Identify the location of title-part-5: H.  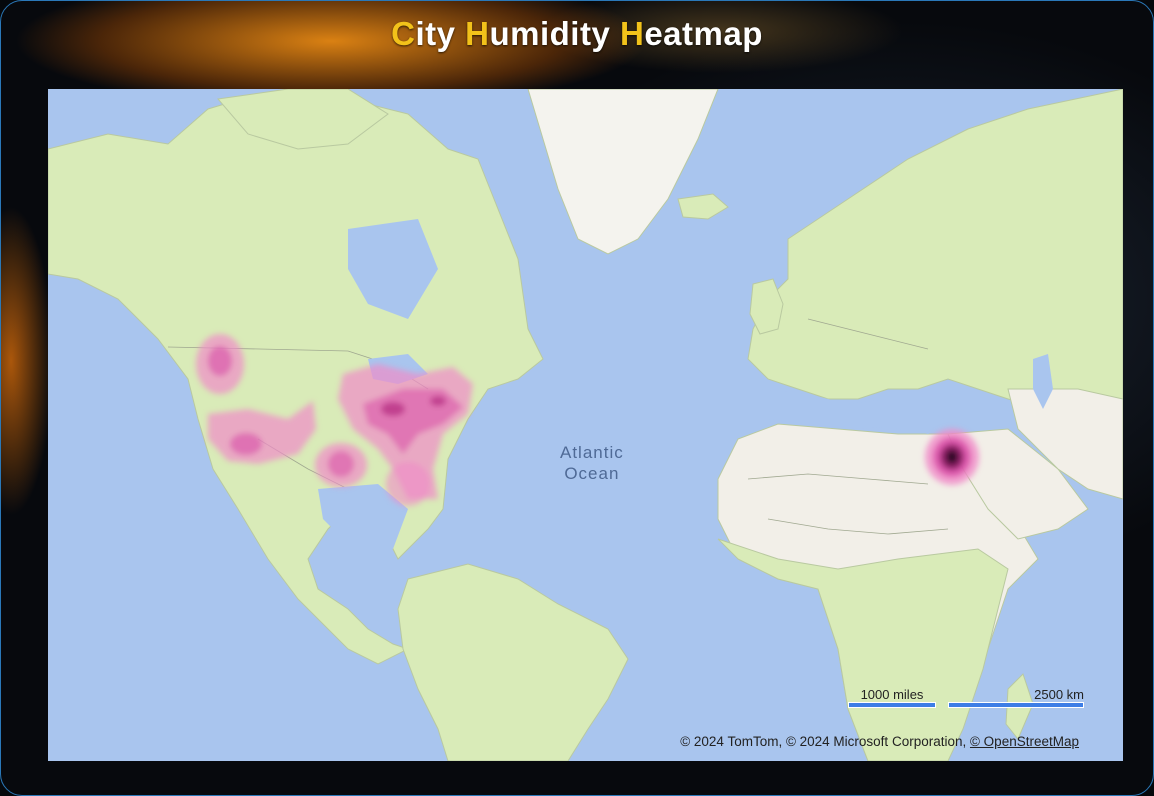
(632, 33).